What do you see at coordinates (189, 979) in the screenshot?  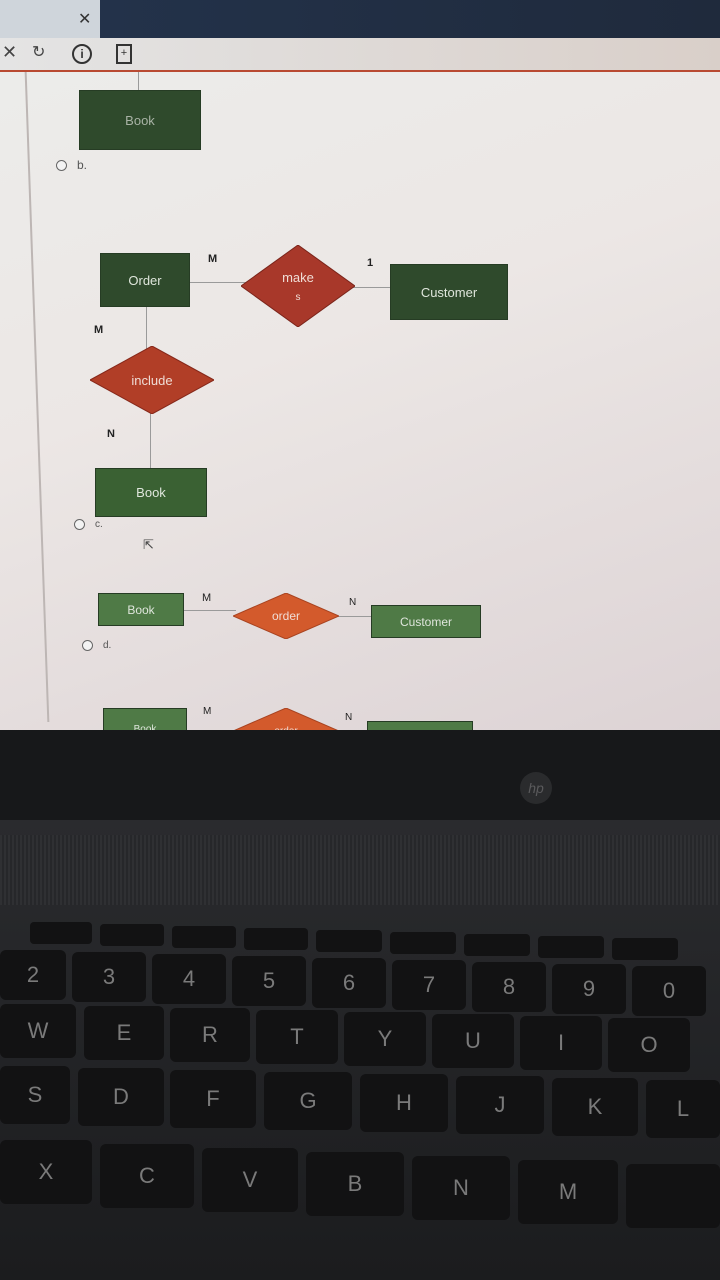 I see `key-4: 4` at bounding box center [189, 979].